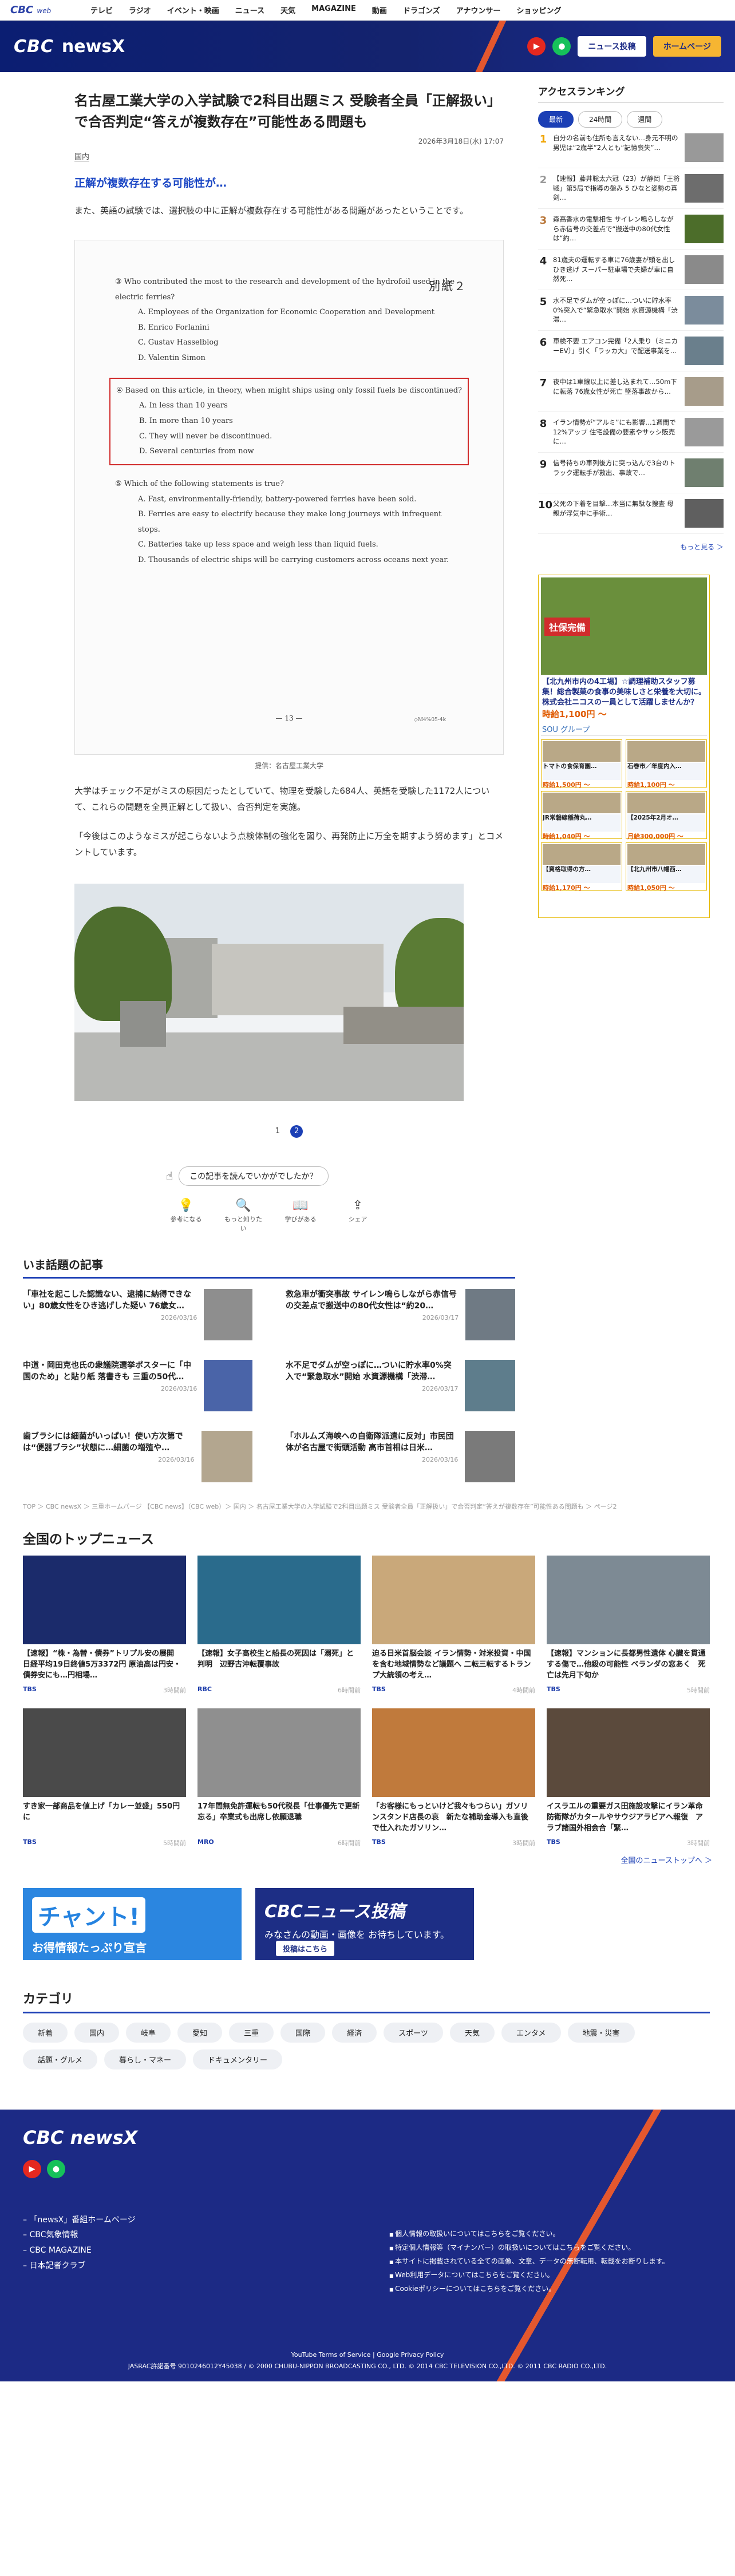 The height and width of the screenshot is (2576, 735). I want to click on ad-cell-image, so click(582, 854).